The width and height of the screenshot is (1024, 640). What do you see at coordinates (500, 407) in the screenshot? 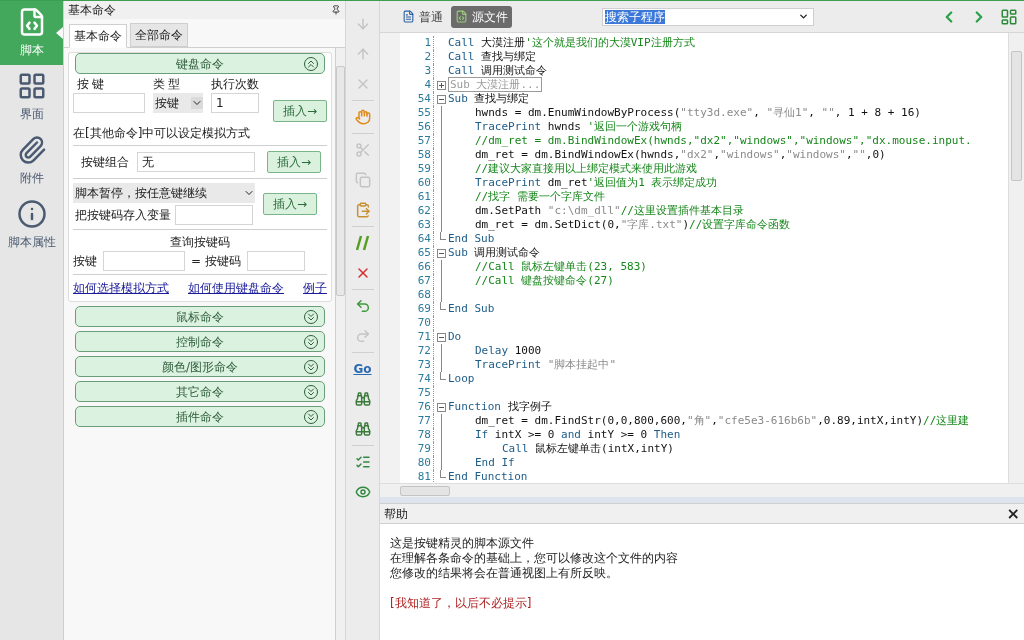
I see `code-line: Function 找字例子` at bounding box center [500, 407].